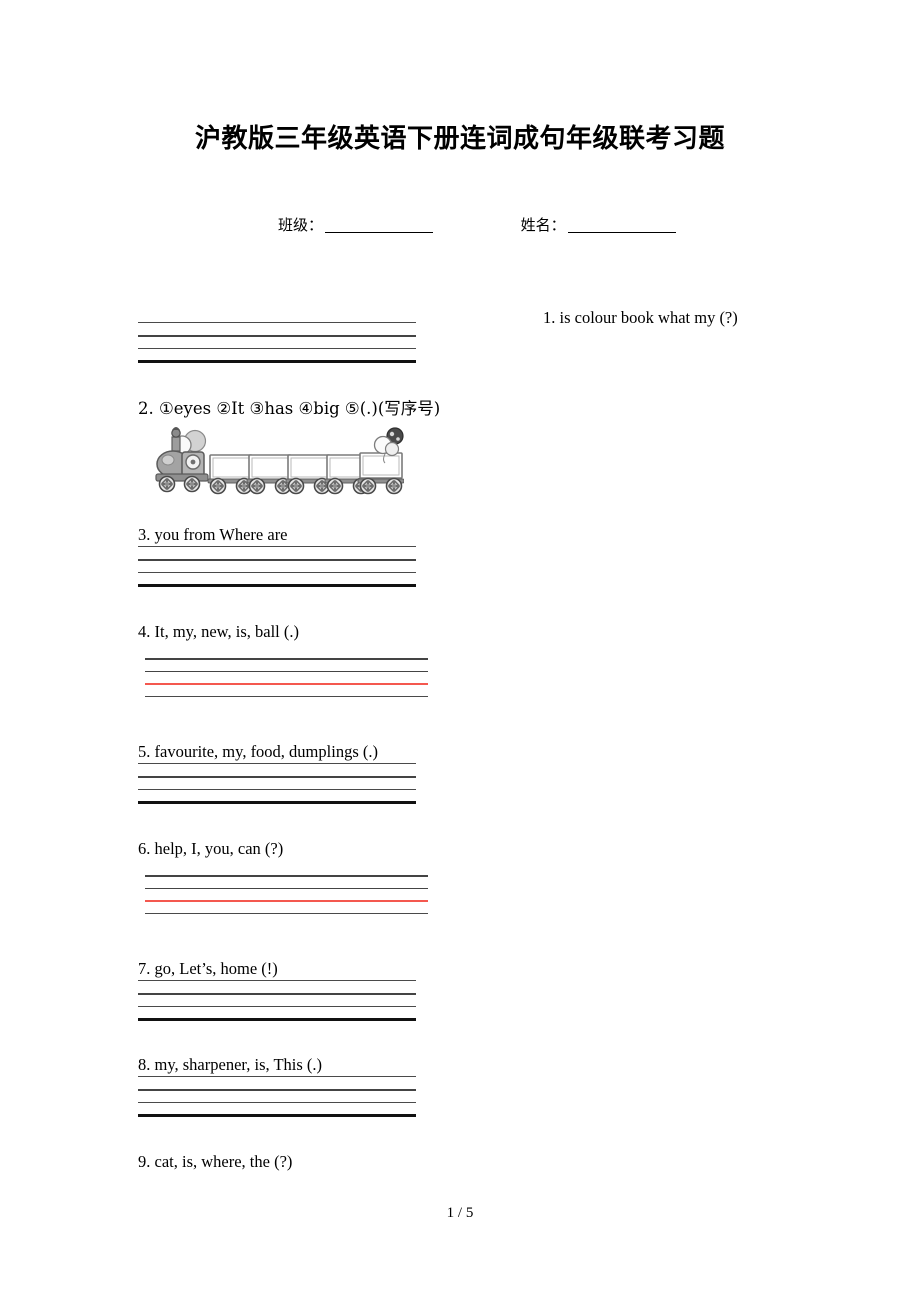  I want to click on question-7-answer-lines, so click(277, 1000).